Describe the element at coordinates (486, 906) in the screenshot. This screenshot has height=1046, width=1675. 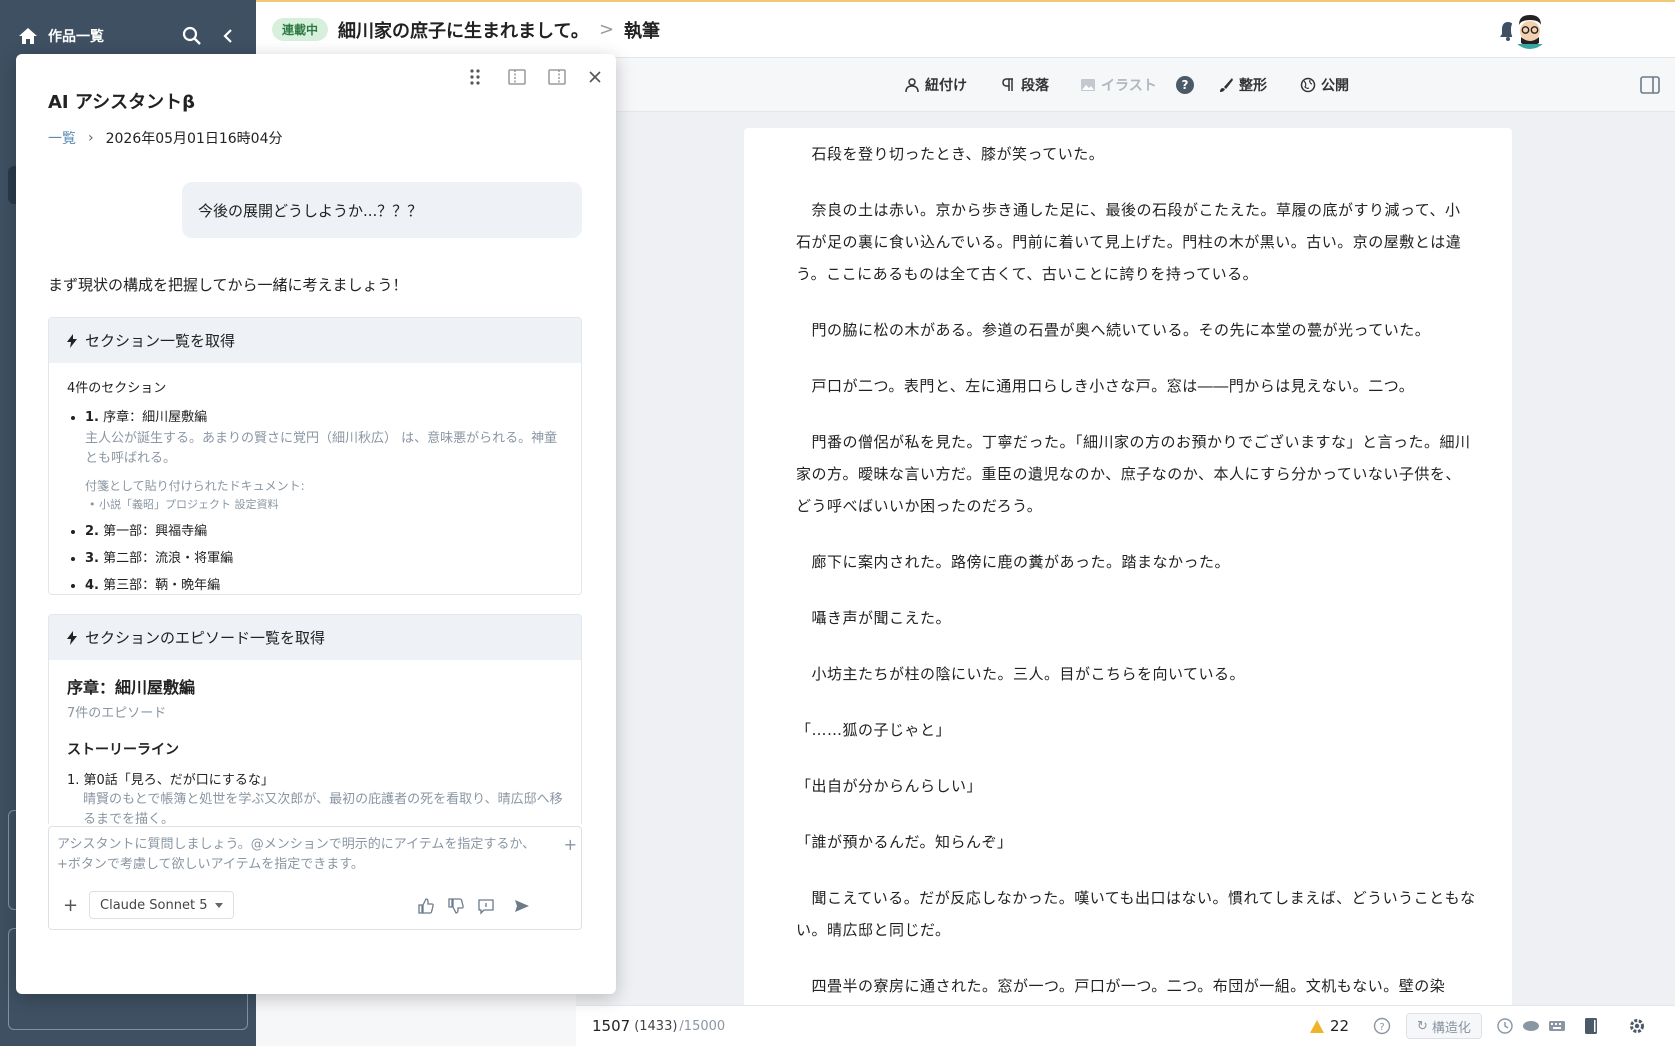
I see `comment-icon` at that location.